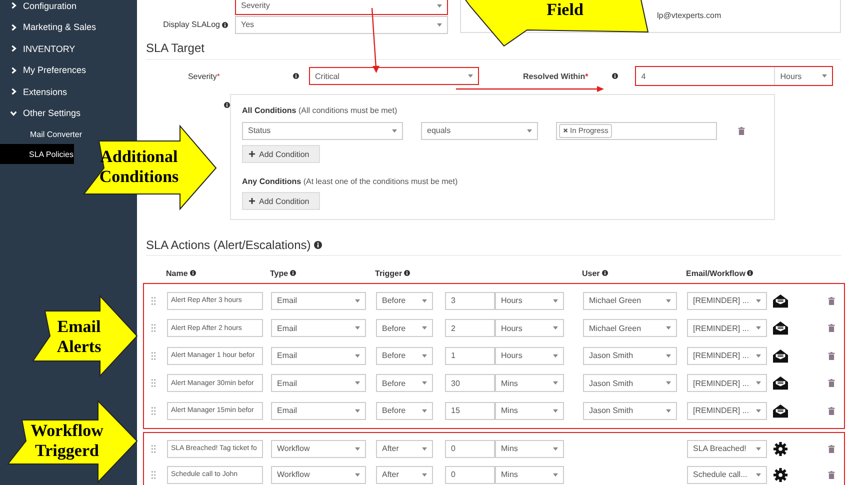  I want to click on section-heading: SLA Actions (Alert/Escalations), so click(493, 247).